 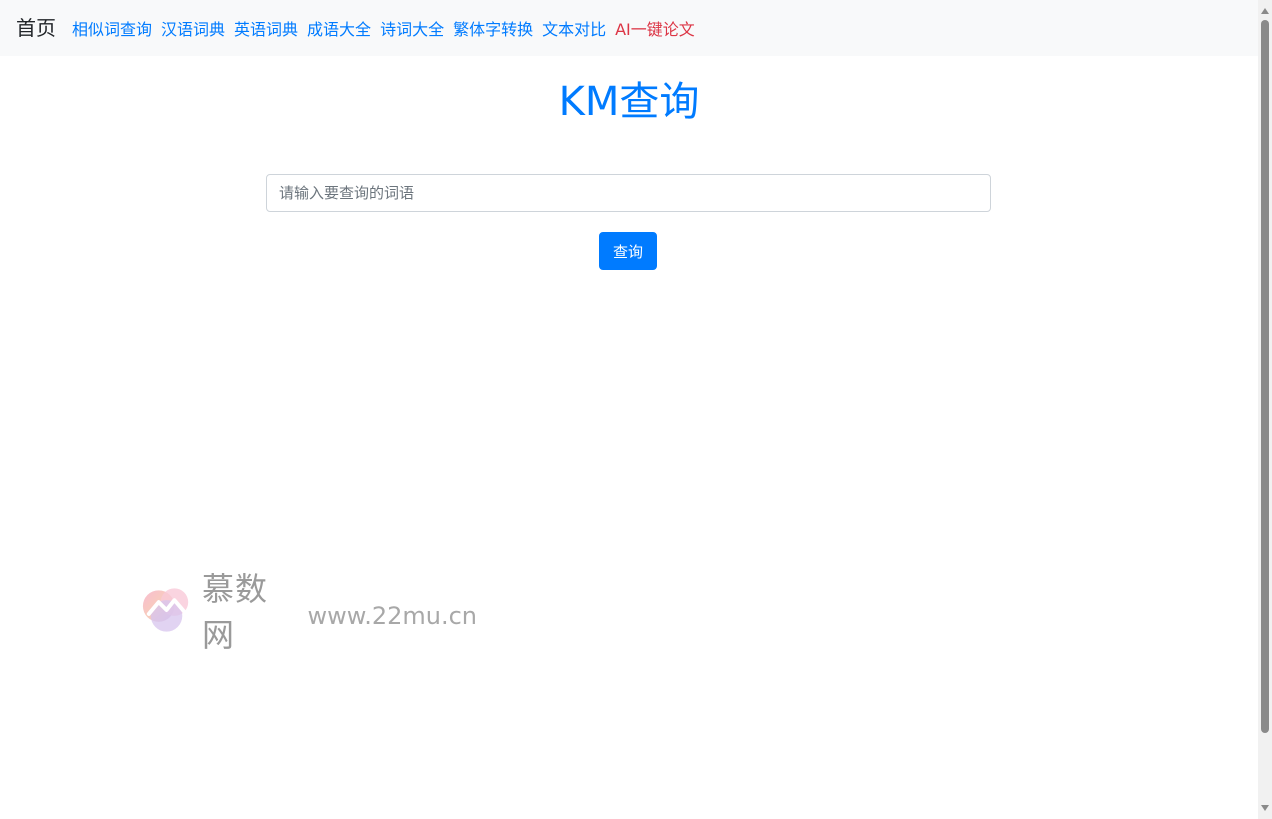 What do you see at coordinates (339, 28) in the screenshot?
I see `nav-link-idioms: 成语大全` at bounding box center [339, 28].